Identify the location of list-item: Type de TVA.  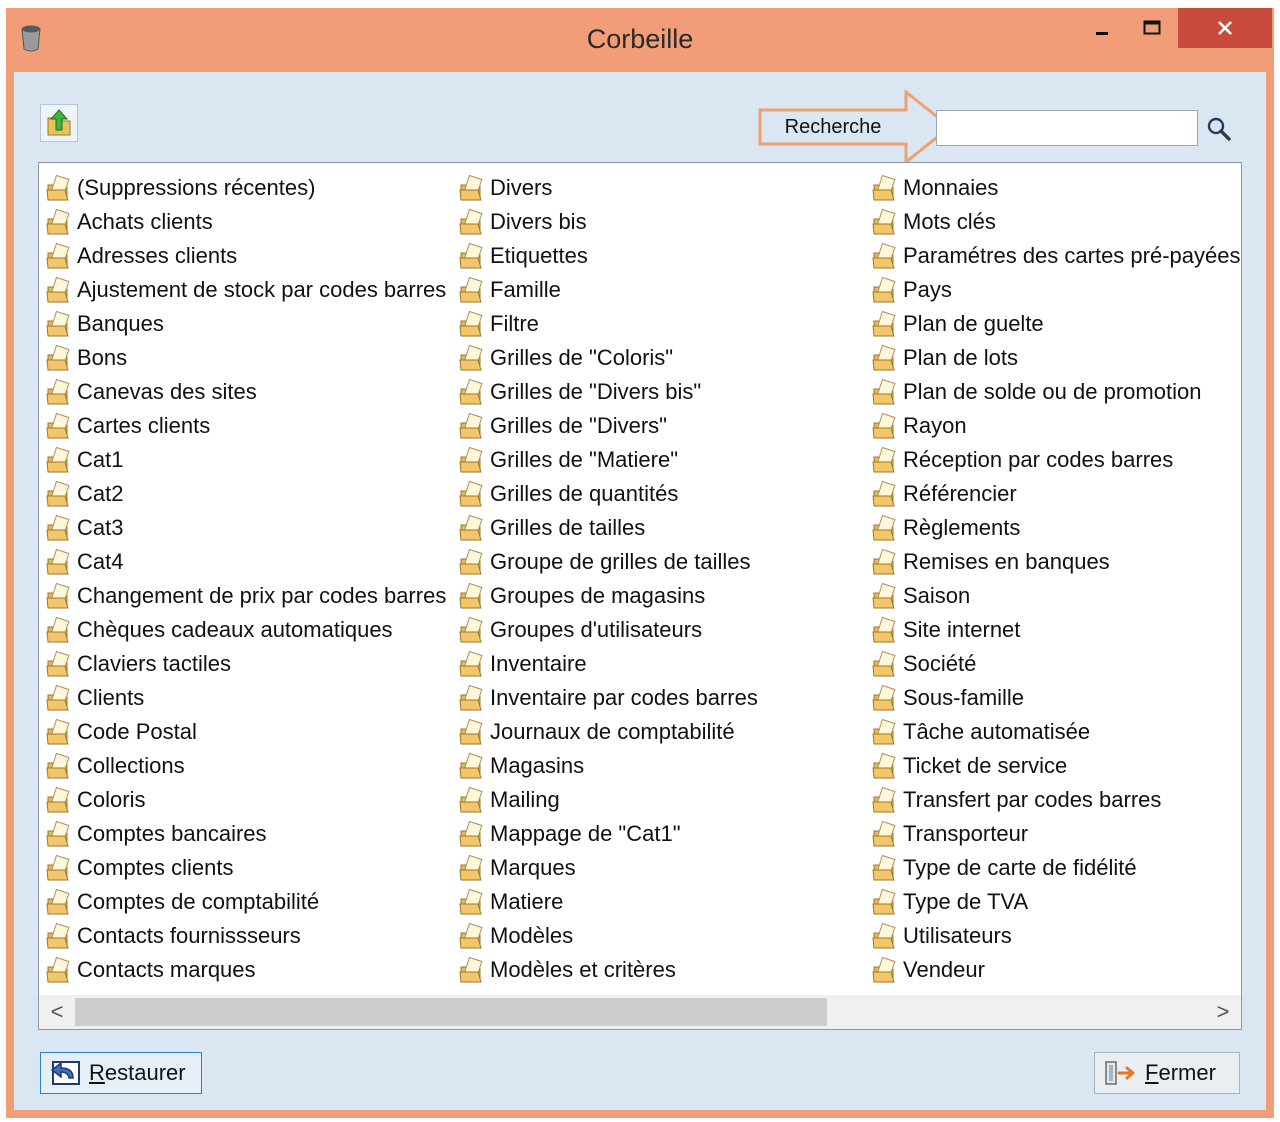
(1056, 902).